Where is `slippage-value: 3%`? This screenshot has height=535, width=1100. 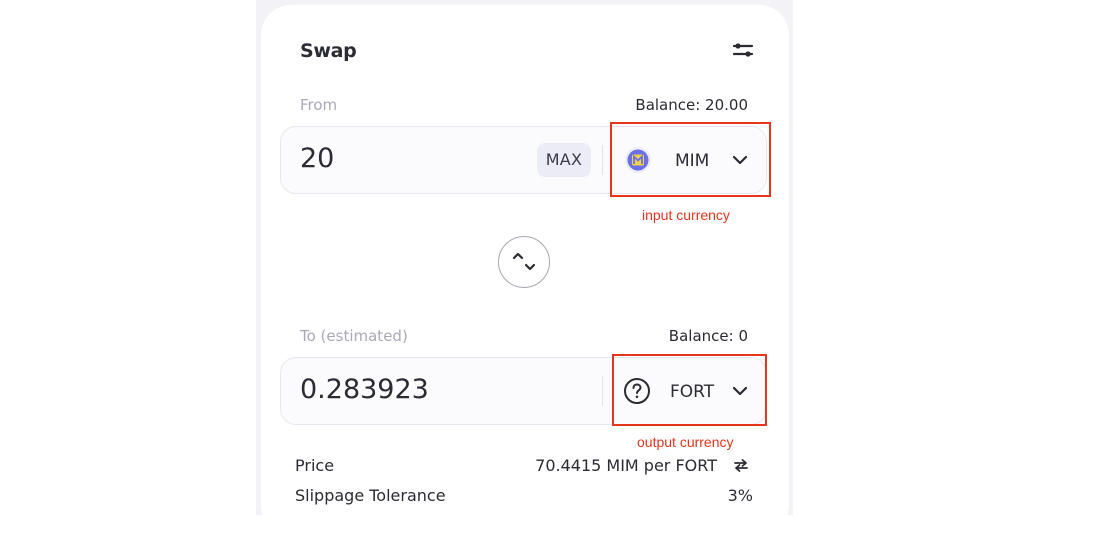
slippage-value: 3% is located at coordinates (740, 495).